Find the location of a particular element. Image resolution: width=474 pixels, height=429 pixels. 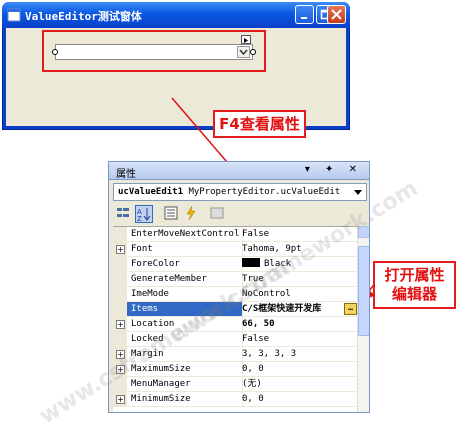

smart-tag-icon is located at coordinates (246, 39).